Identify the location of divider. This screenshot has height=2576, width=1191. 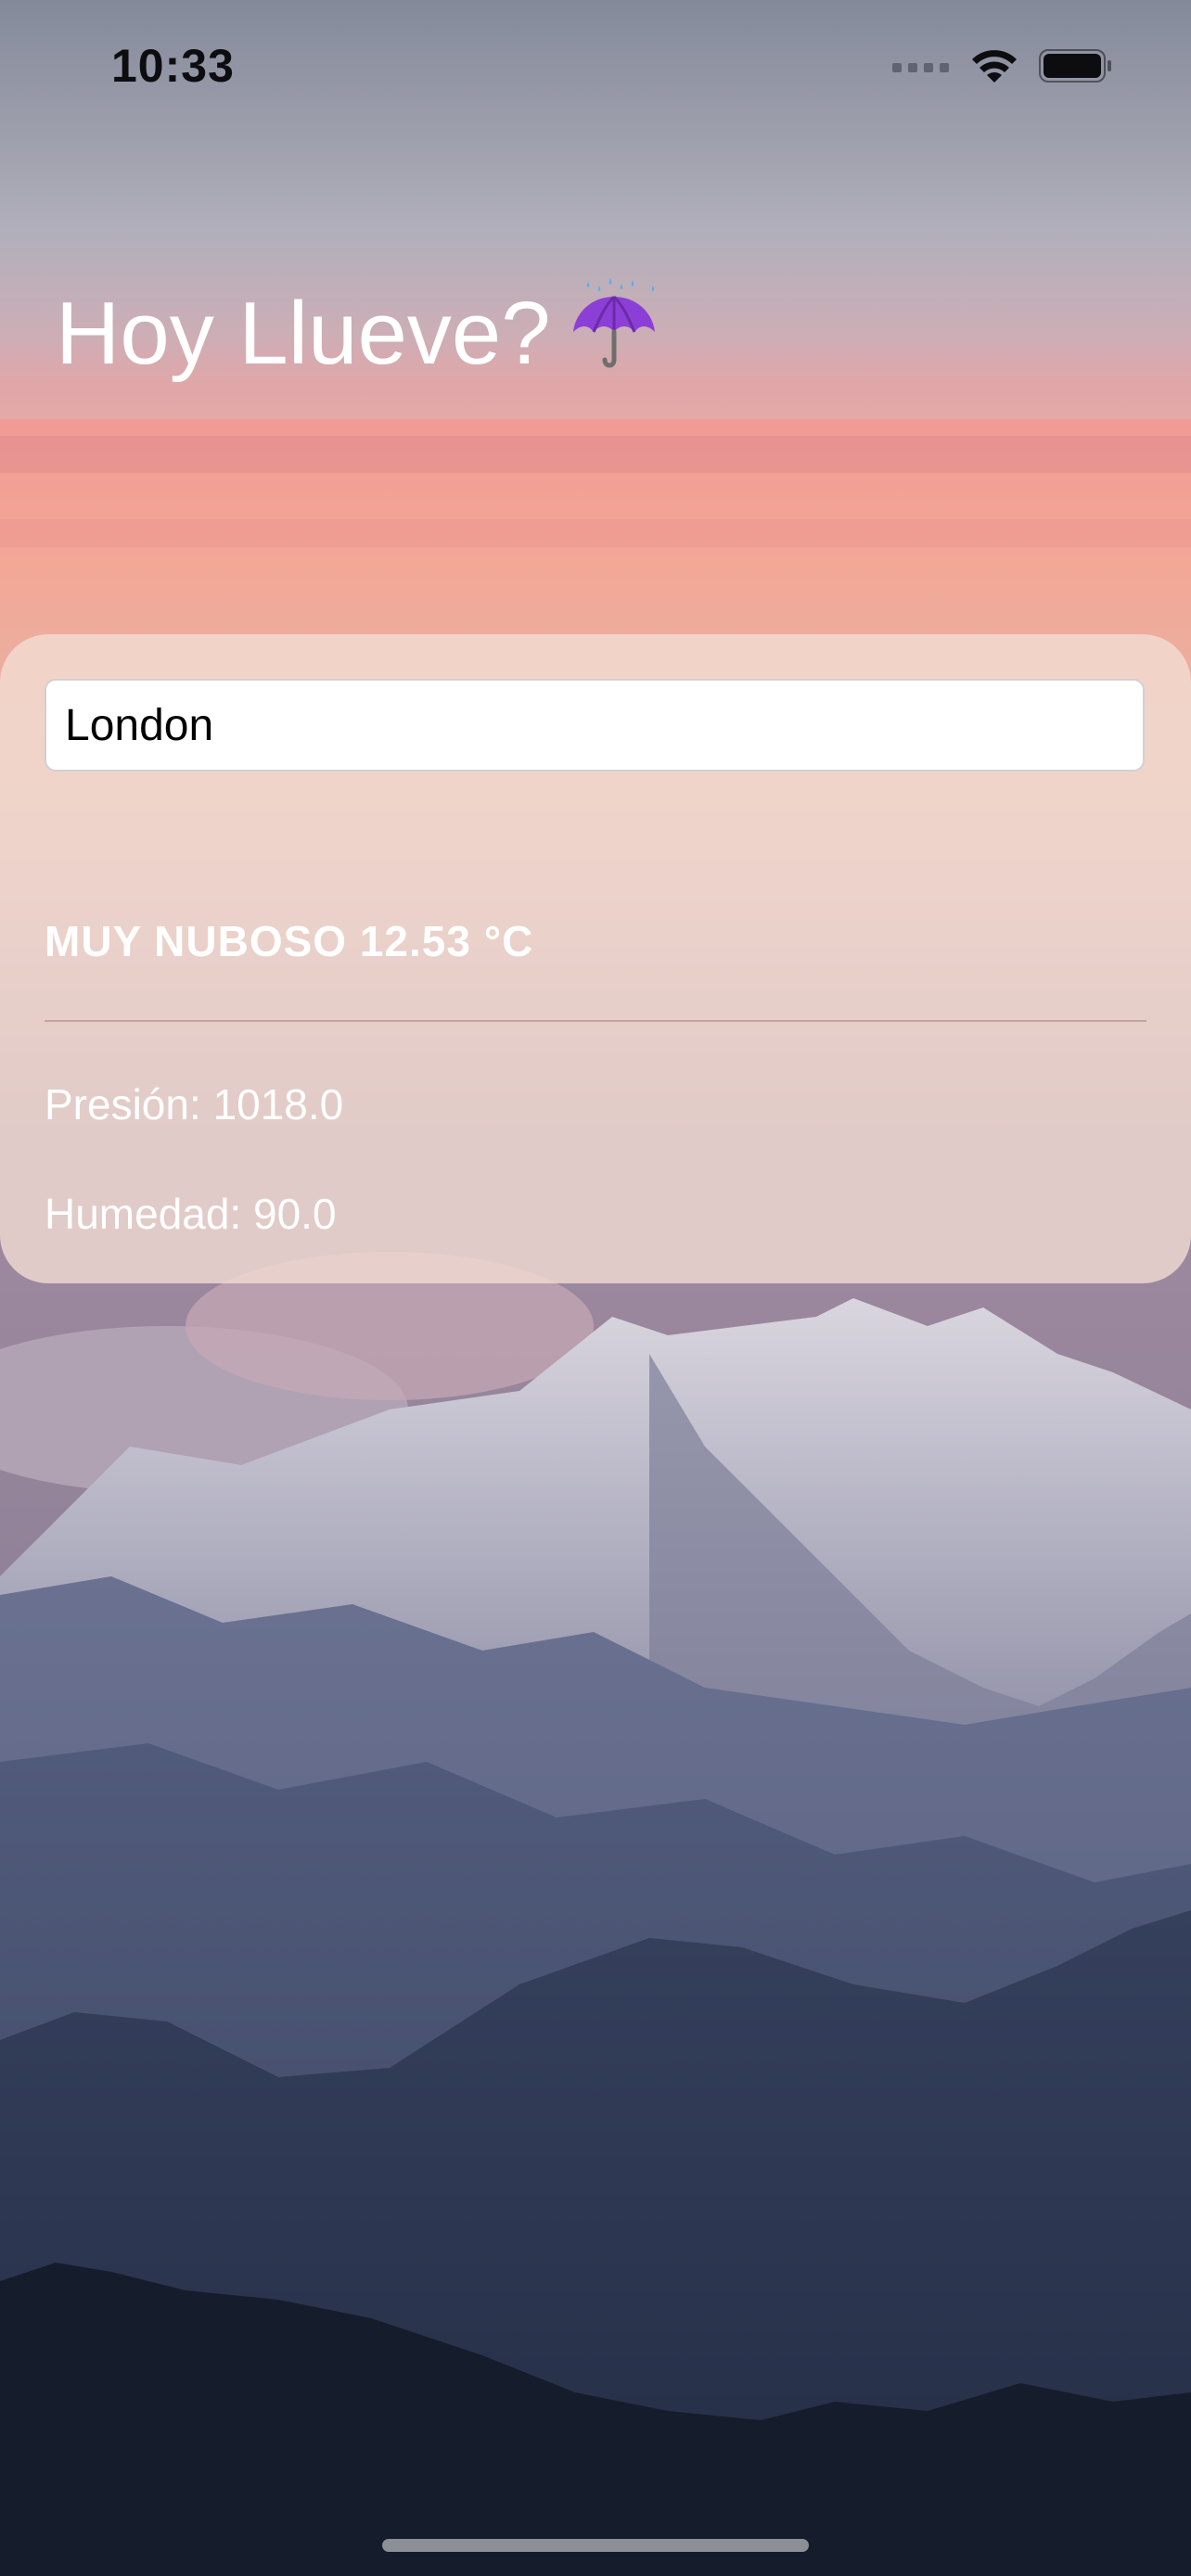
(595, 1021).